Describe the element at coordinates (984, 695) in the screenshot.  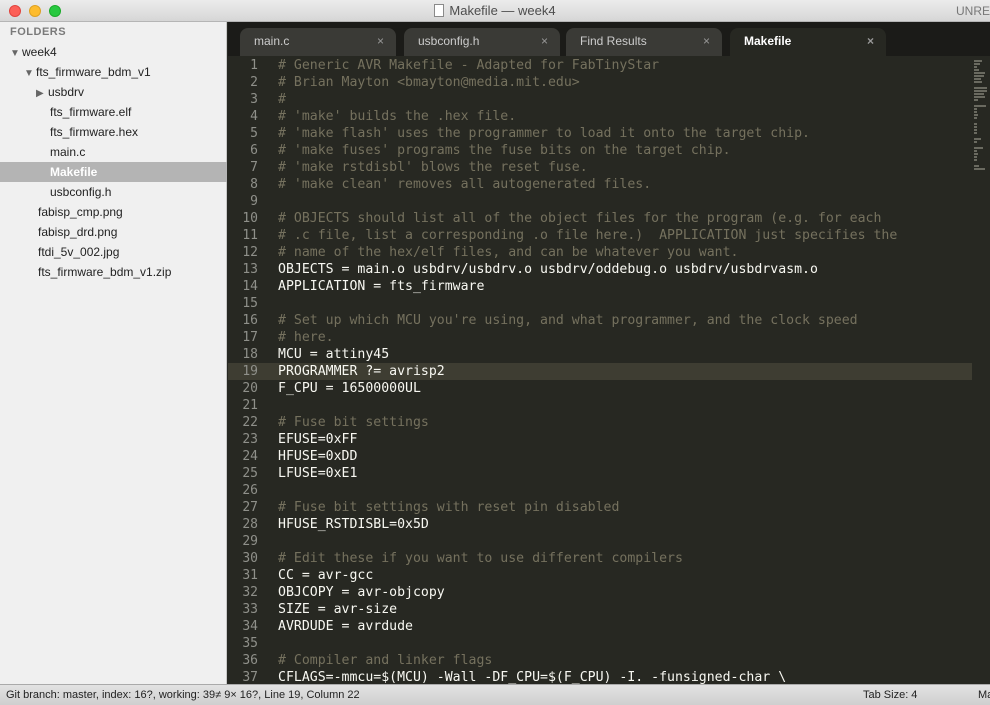
I see `syntax-selector: Ma` at that location.